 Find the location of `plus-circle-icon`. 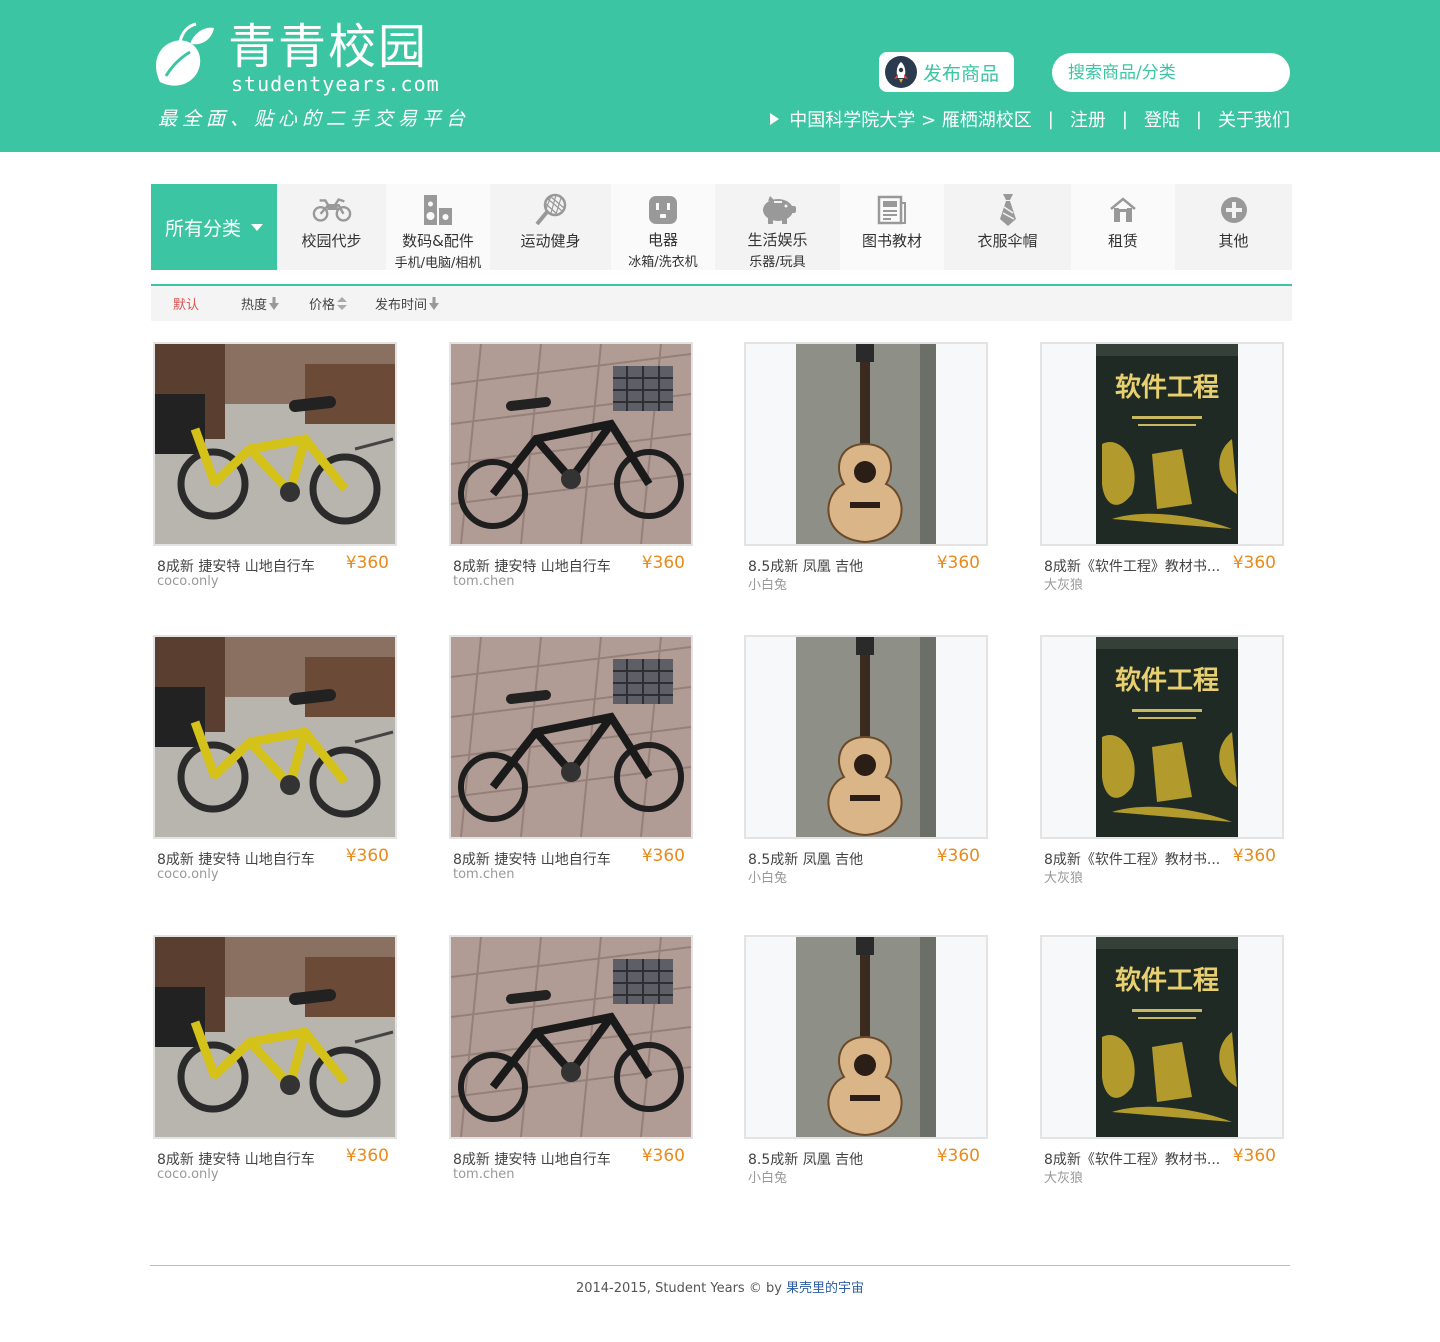

plus-circle-icon is located at coordinates (1234, 210).